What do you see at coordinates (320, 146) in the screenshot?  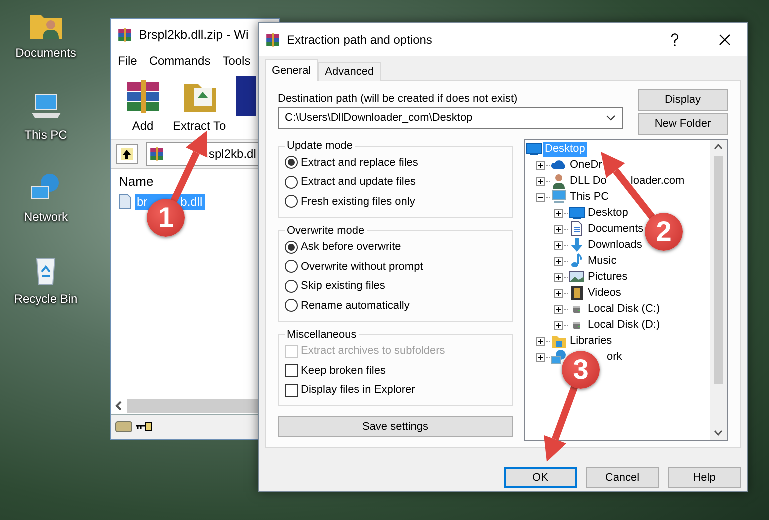 I see `group-title: Update mode` at bounding box center [320, 146].